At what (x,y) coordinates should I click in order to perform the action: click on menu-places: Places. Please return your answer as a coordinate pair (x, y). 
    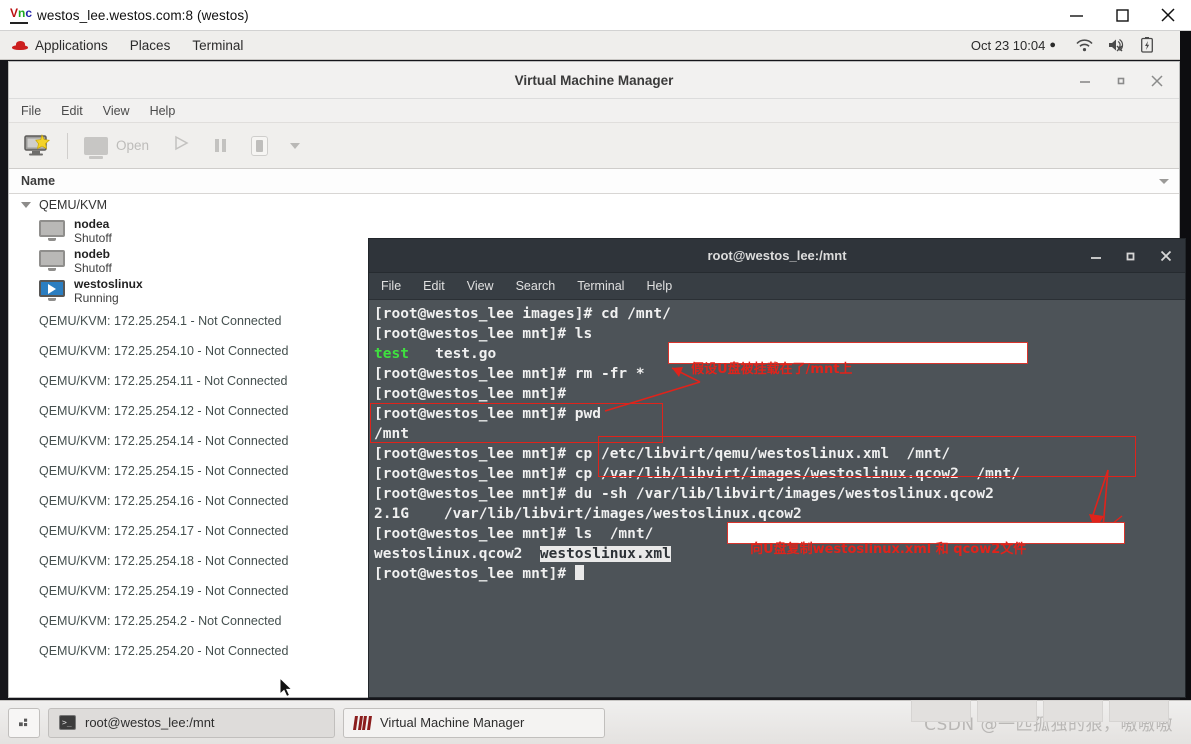
    Looking at the image, I should click on (150, 45).